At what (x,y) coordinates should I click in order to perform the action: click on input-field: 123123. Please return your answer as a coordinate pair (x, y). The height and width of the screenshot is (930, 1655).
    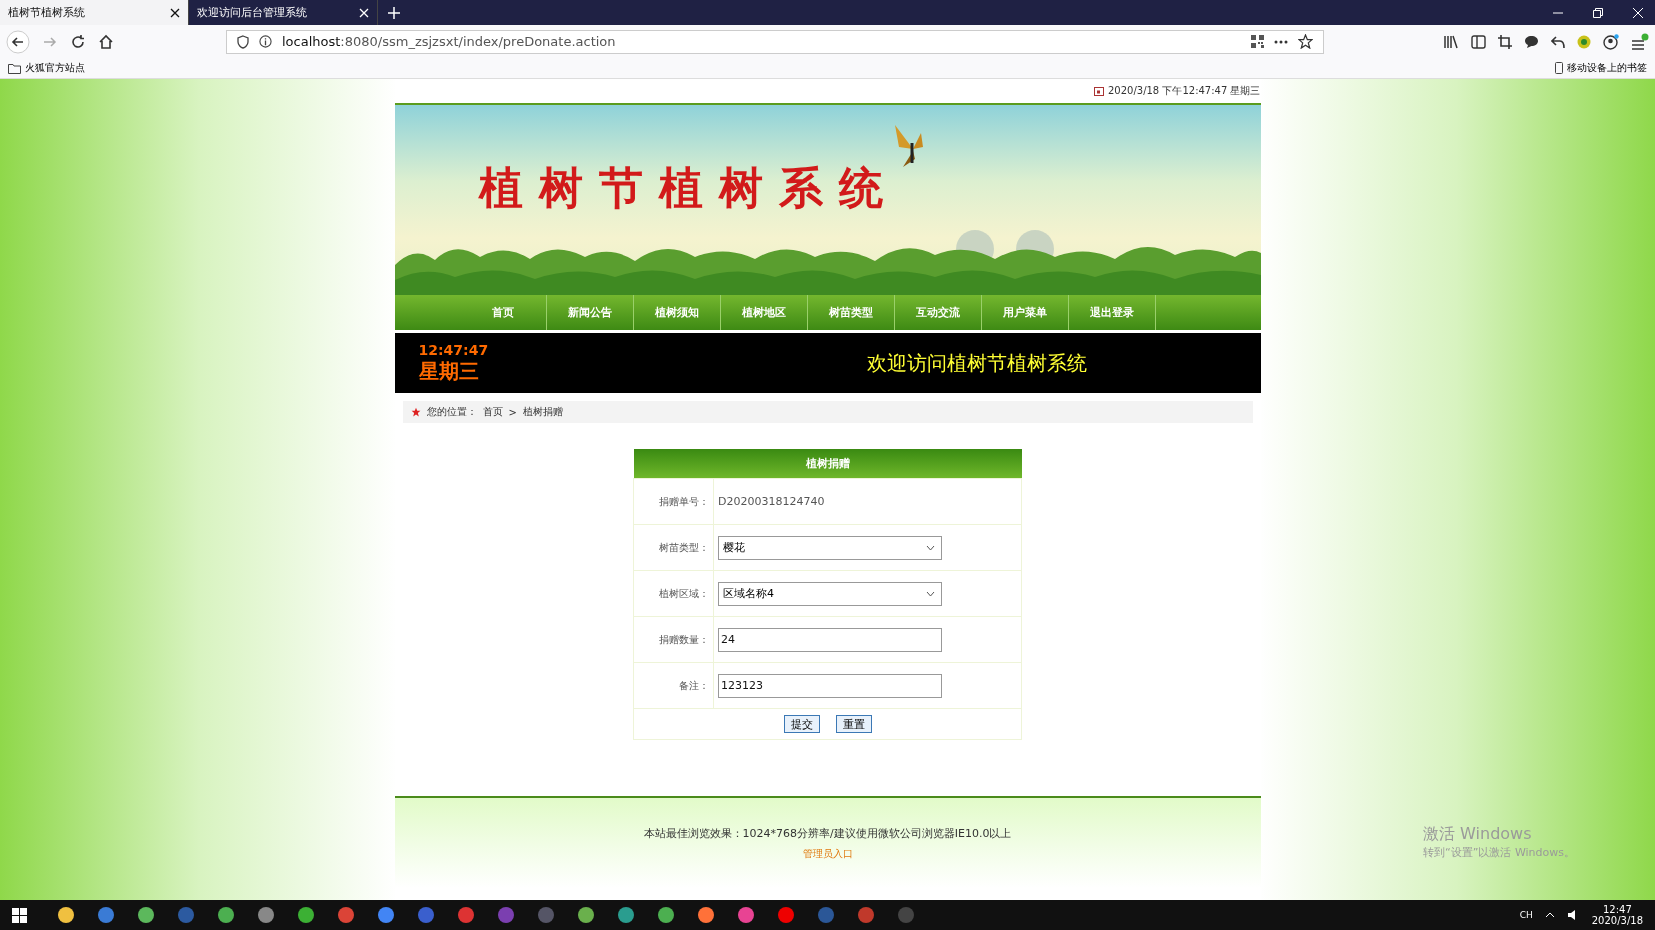
    Looking at the image, I should click on (830, 685).